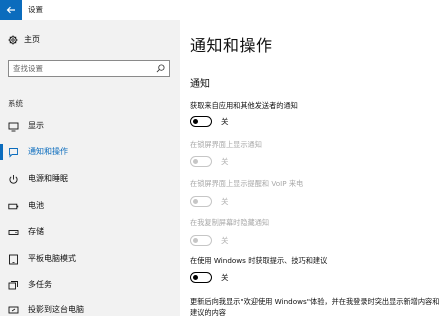 Image resolution: width=441 pixels, height=316 pixels. What do you see at coordinates (32, 39) in the screenshot?
I see `home-label: 主页` at bounding box center [32, 39].